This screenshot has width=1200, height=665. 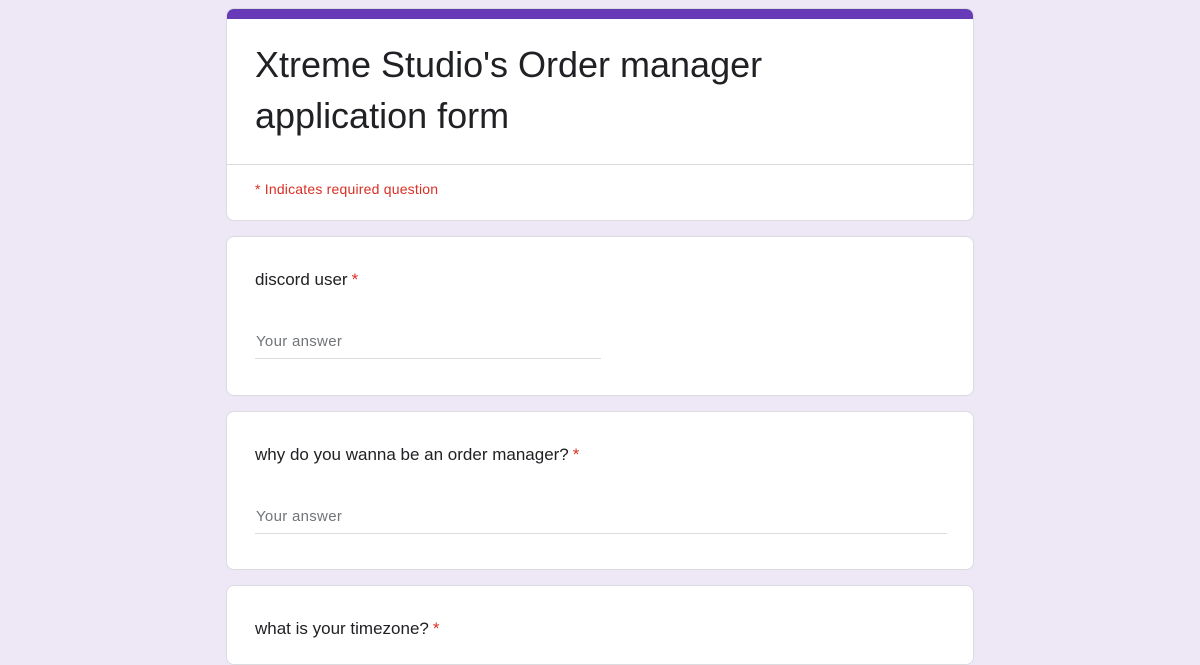 What do you see at coordinates (600, 14) in the screenshot?
I see `theme-accent-bar` at bounding box center [600, 14].